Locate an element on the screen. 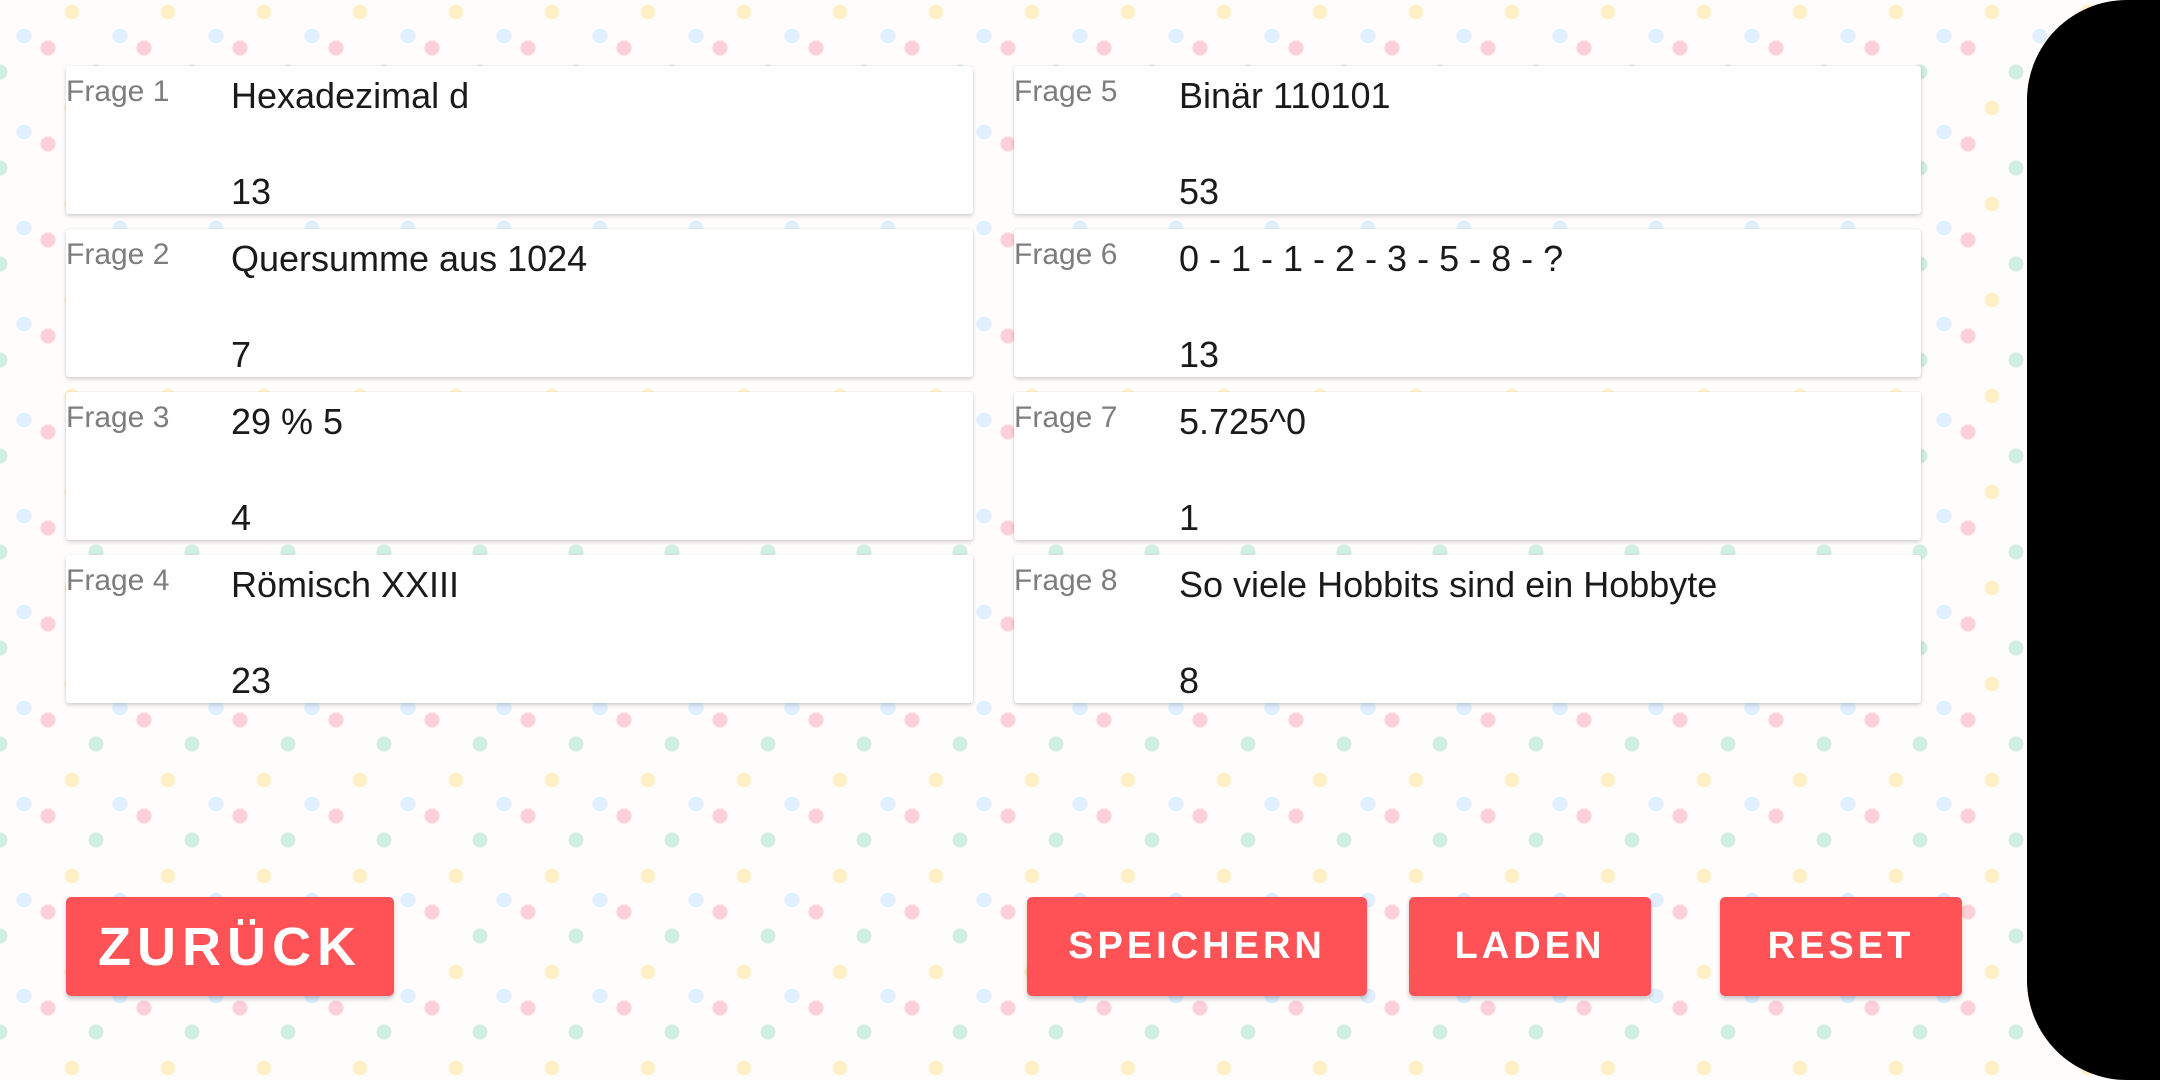  question-text: 0 - 1 - 1 - 2 - 3 - 5 - 8 - ? is located at coordinates (1371, 258).